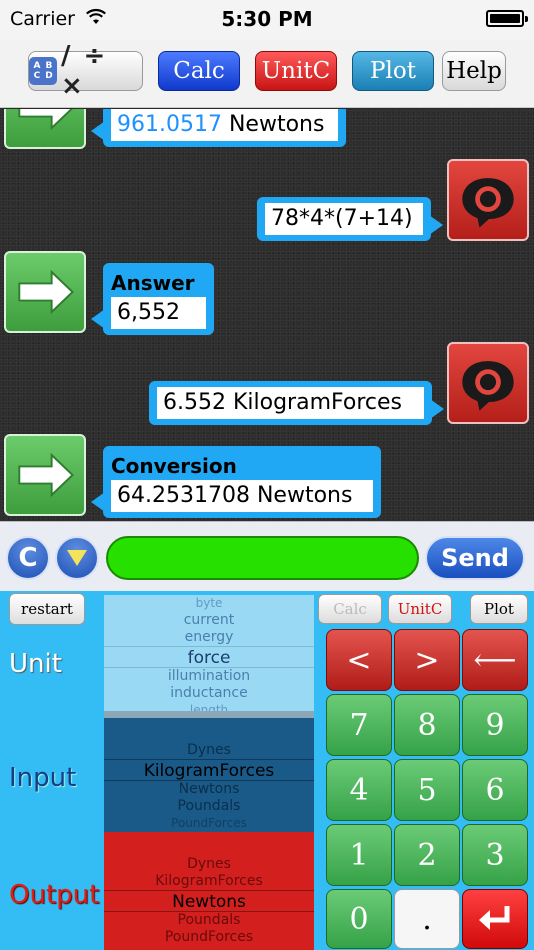 The width and height of the screenshot is (534, 950). I want to click on operators-button: AB CD / ÷ ×, so click(85, 71).